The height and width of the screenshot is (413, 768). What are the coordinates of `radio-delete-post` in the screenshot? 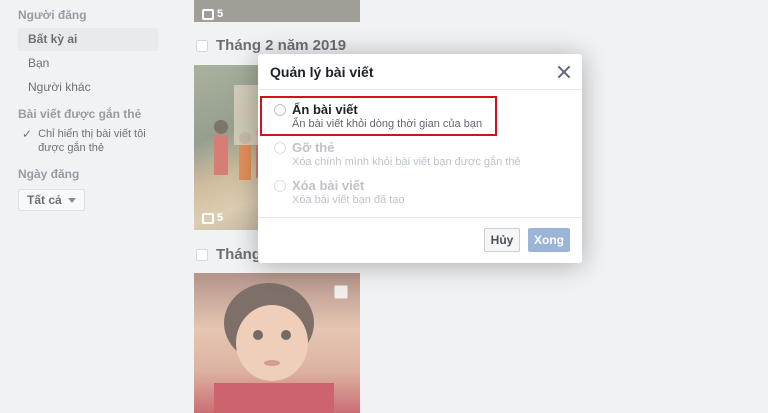 It's located at (280, 186).